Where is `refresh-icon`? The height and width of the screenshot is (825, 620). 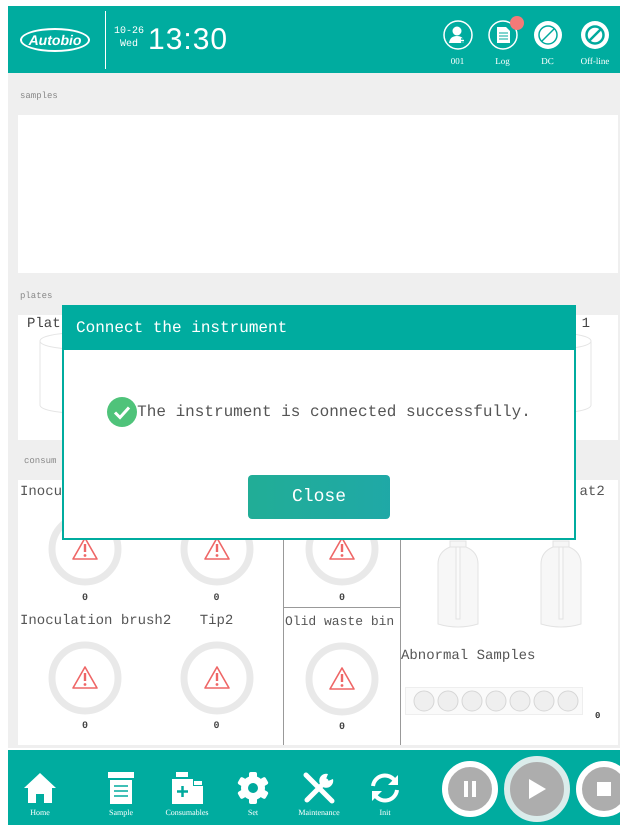
refresh-icon is located at coordinates (385, 787).